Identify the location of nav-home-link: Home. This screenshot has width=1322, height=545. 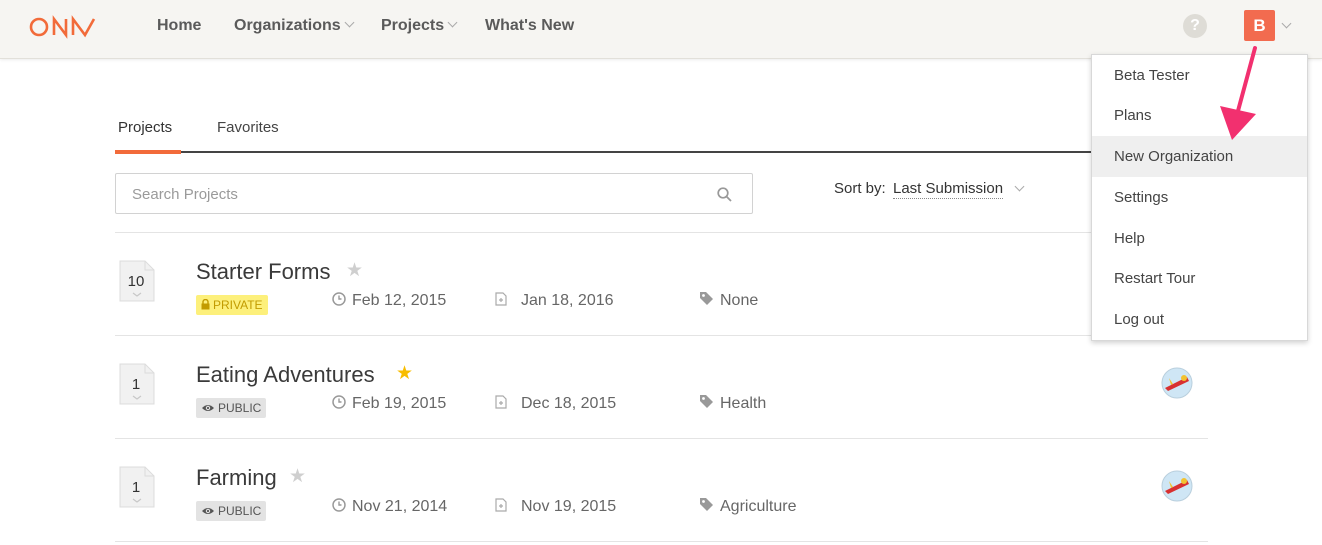
(179, 26).